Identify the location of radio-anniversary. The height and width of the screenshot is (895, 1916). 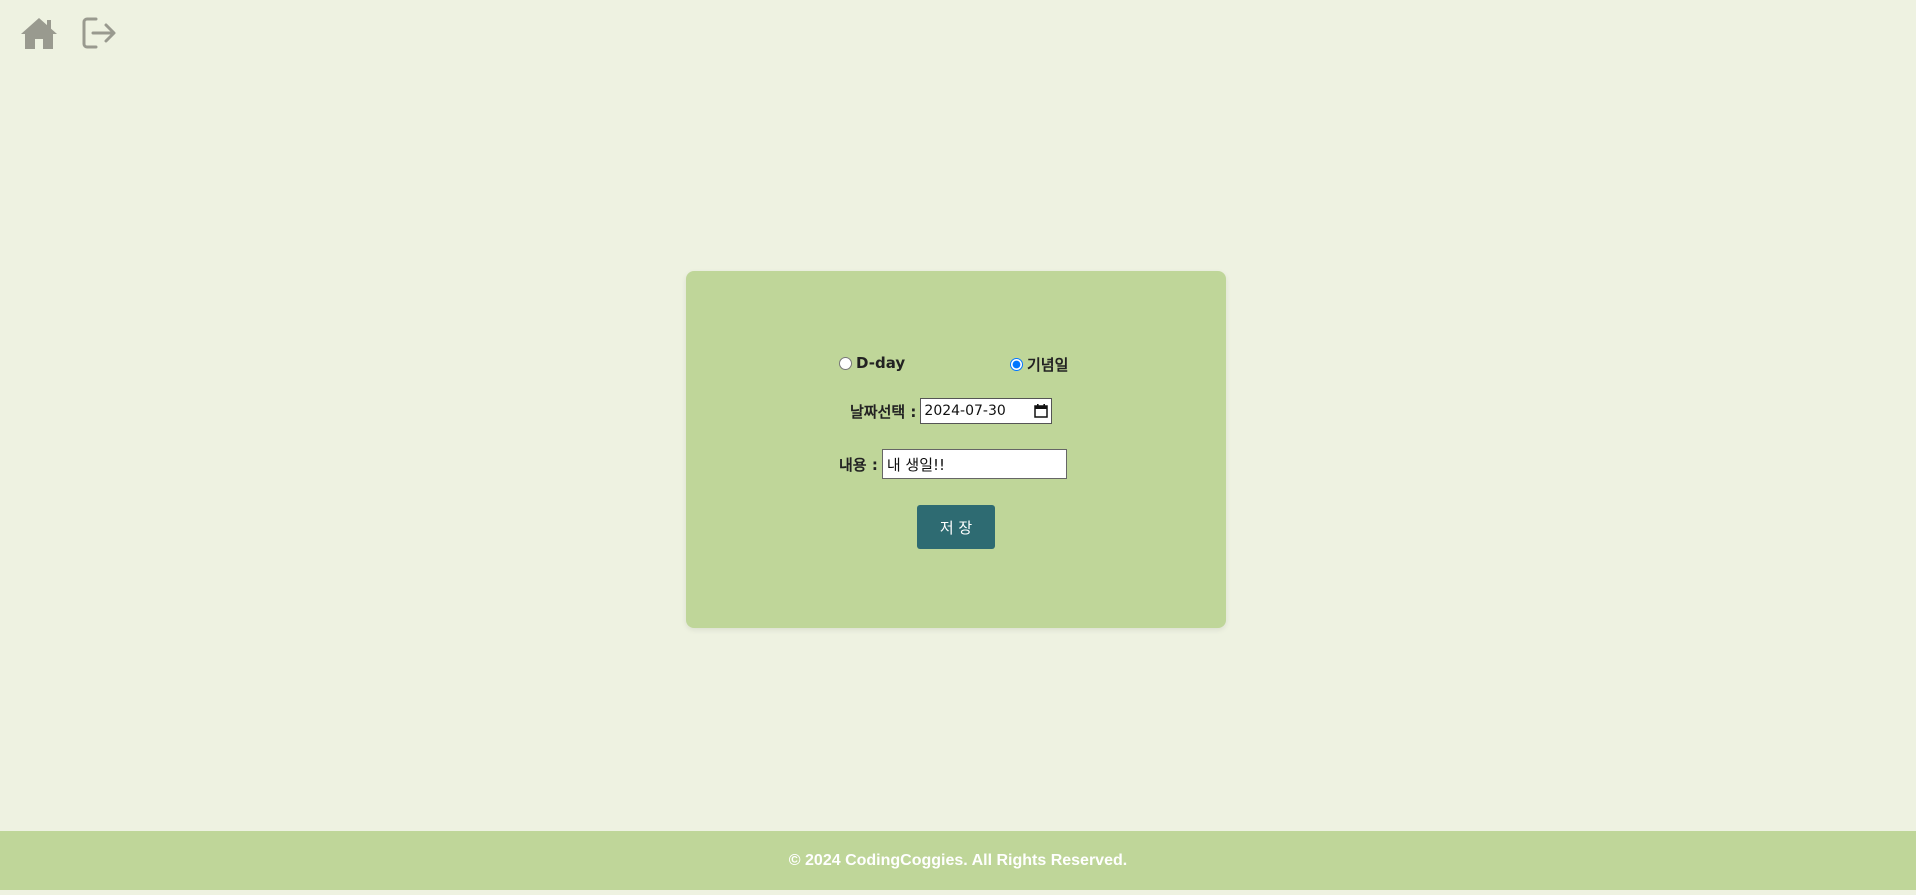
(1016, 364).